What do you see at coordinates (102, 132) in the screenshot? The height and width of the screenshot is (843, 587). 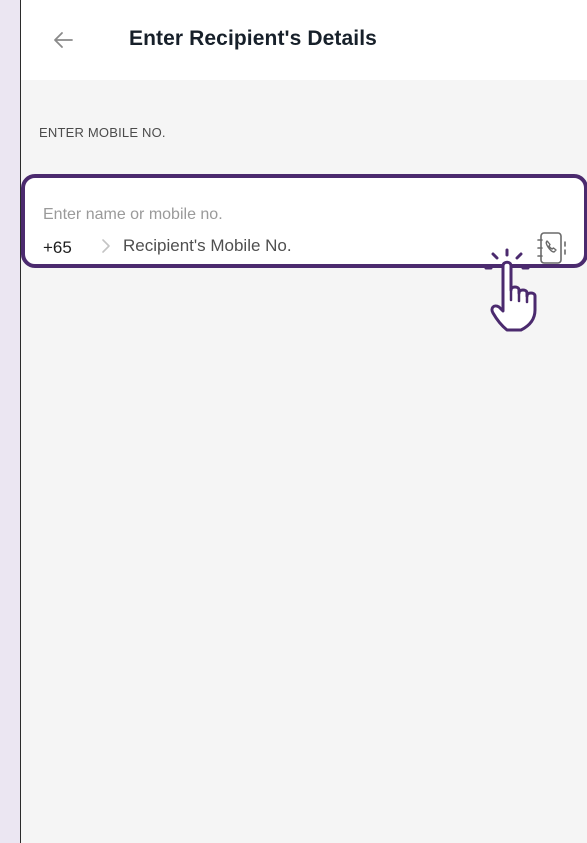 I see `section-label: ENTER MOBILE NO.` at bounding box center [102, 132].